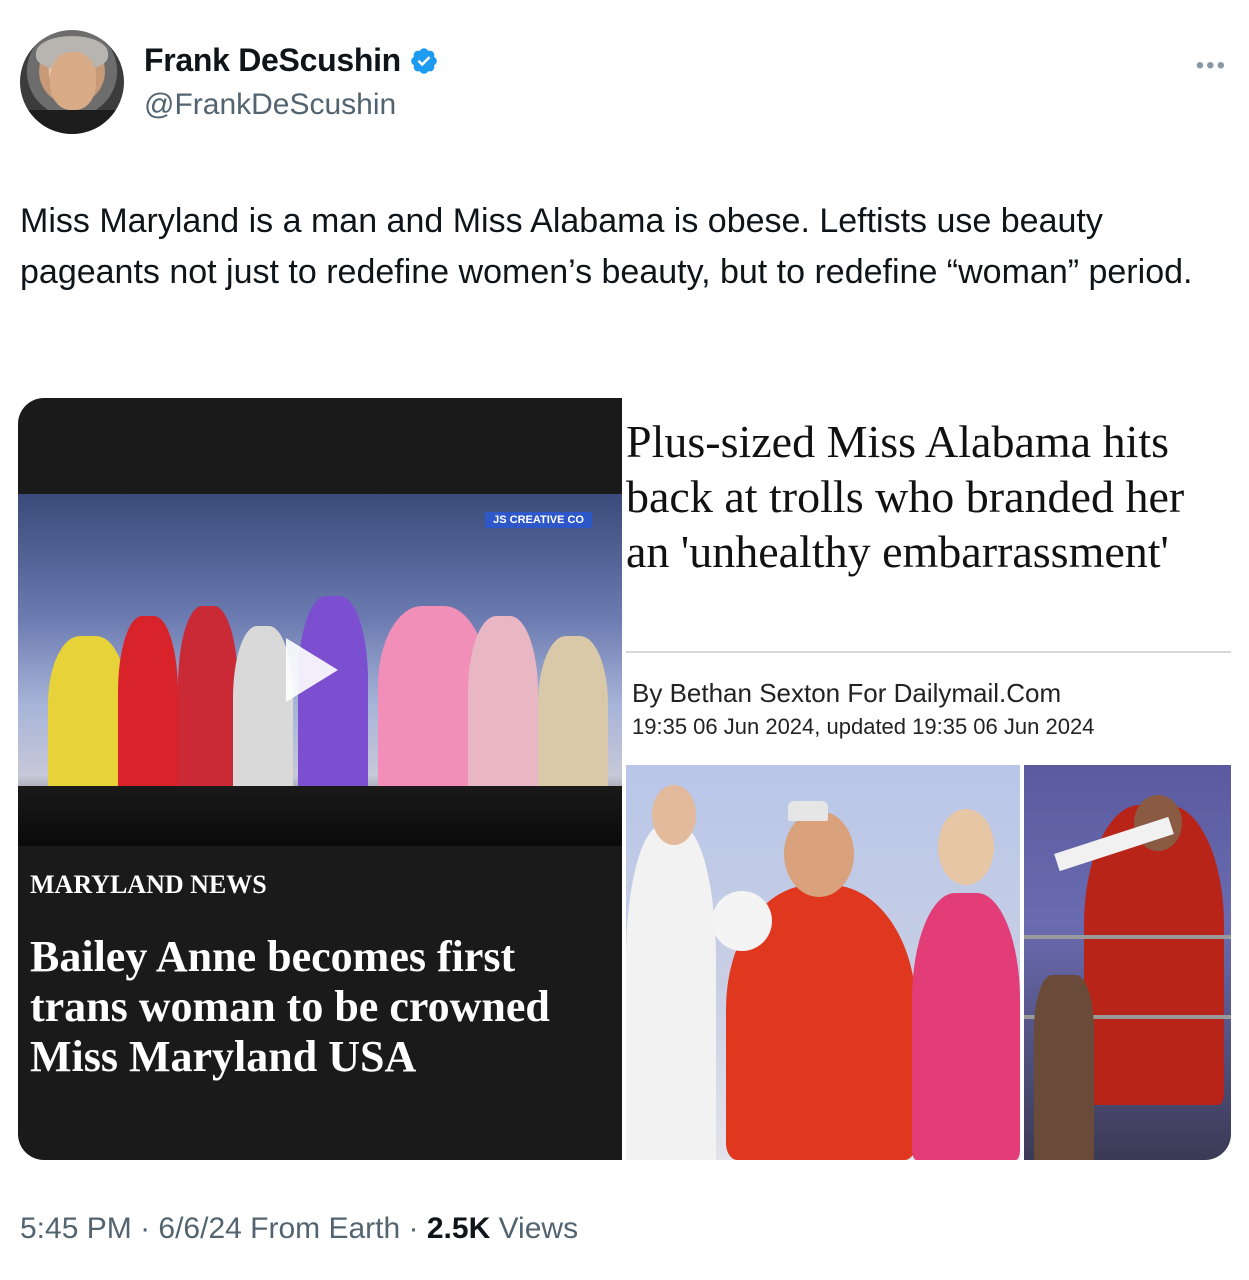 The height and width of the screenshot is (1280, 1249). Describe the element at coordinates (424, 60) in the screenshot. I see `verified-badge-icon` at that location.